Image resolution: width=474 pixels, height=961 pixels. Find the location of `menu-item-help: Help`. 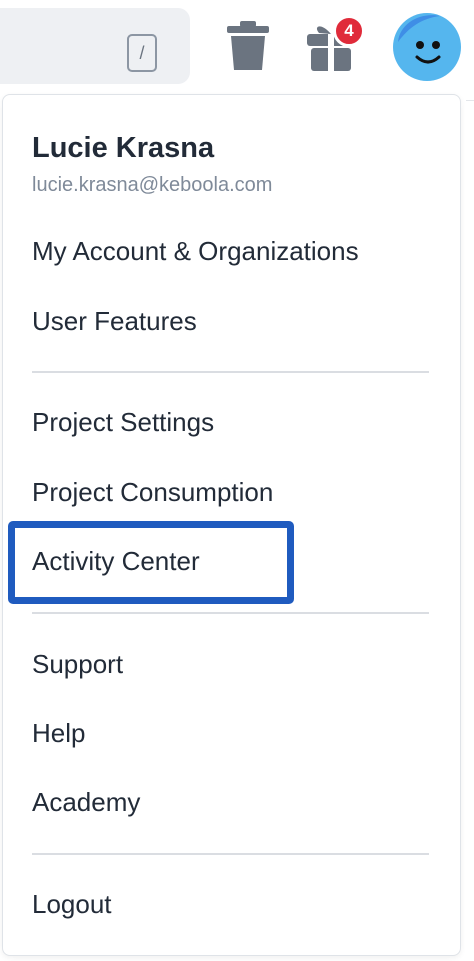

menu-item-help: Help is located at coordinates (58, 733).